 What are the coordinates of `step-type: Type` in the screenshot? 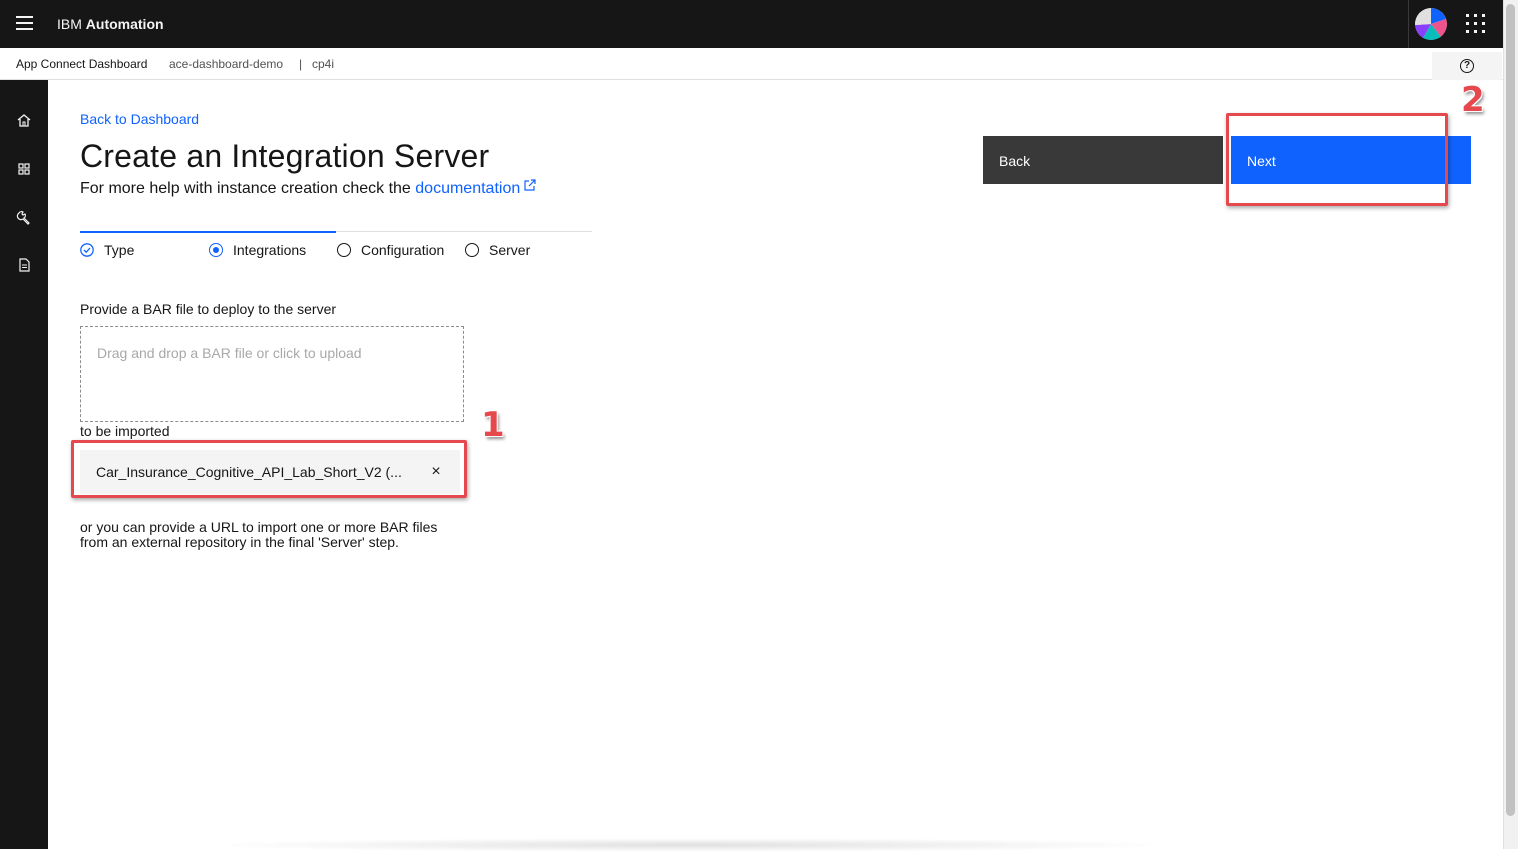 It's located at (107, 250).